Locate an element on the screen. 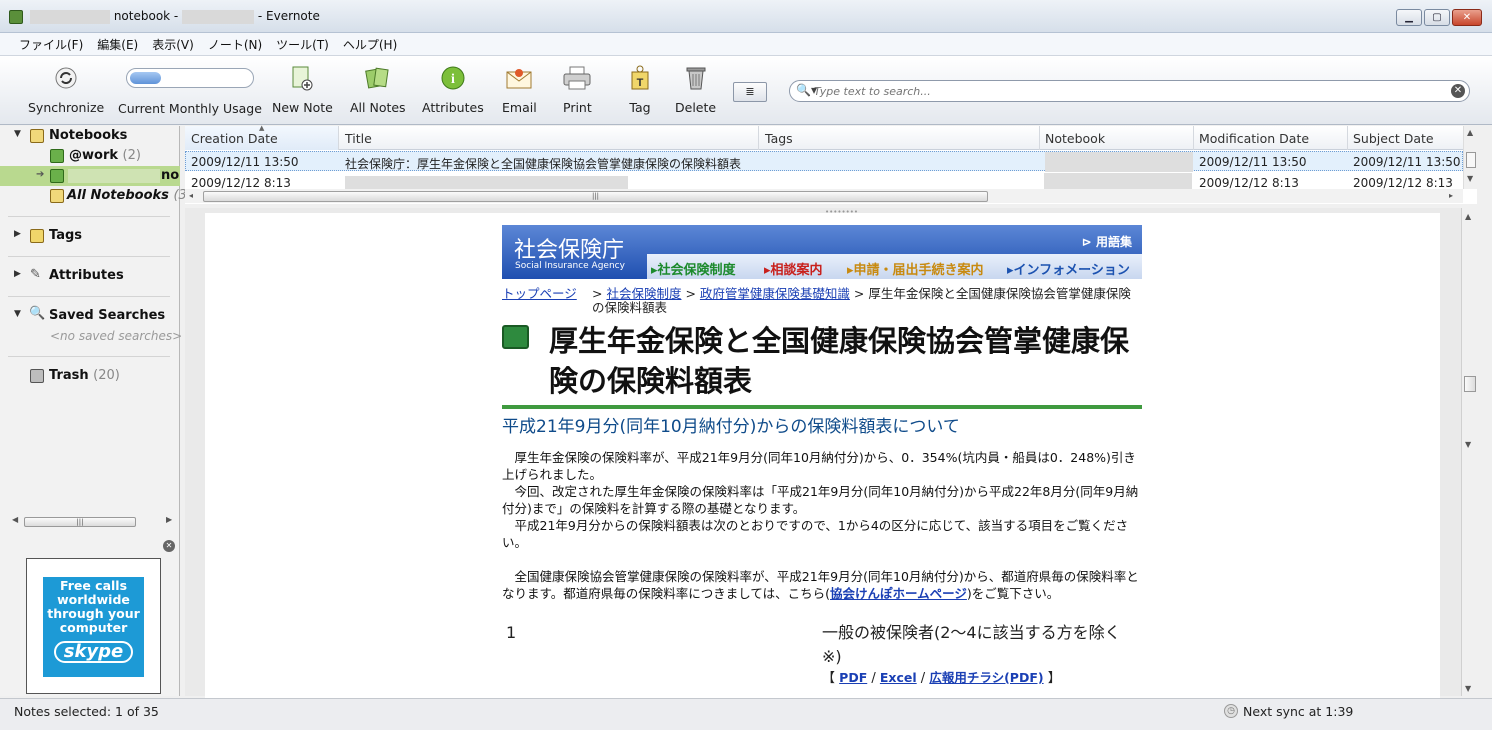 This screenshot has width=1492, height=730. flyer-pdf-link: 広報用チラシ(PDF) is located at coordinates (986, 677).